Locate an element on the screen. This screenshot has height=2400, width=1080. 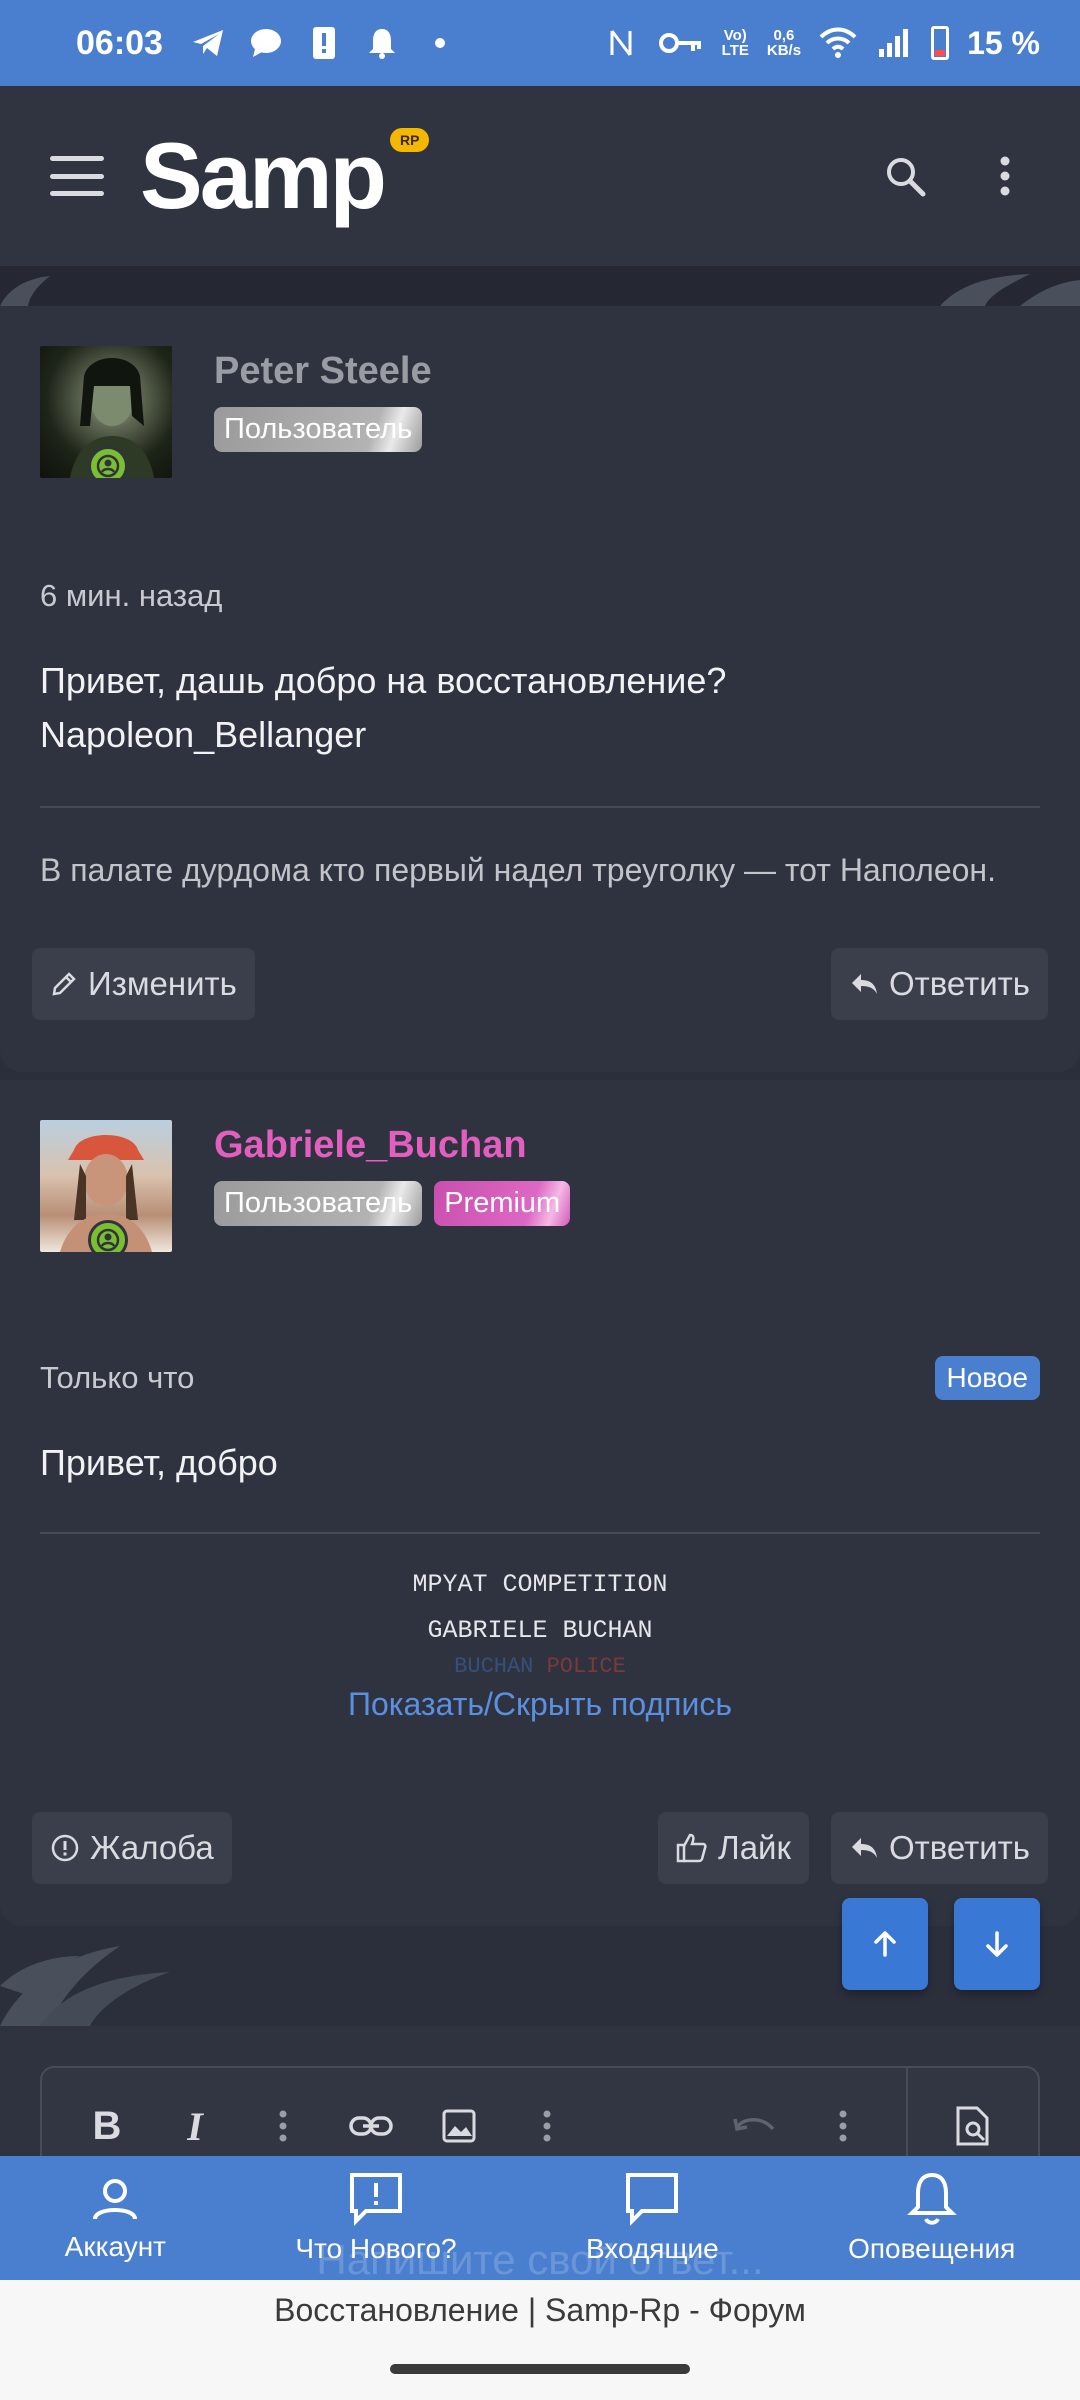
signal-icon is located at coordinates (894, 43).